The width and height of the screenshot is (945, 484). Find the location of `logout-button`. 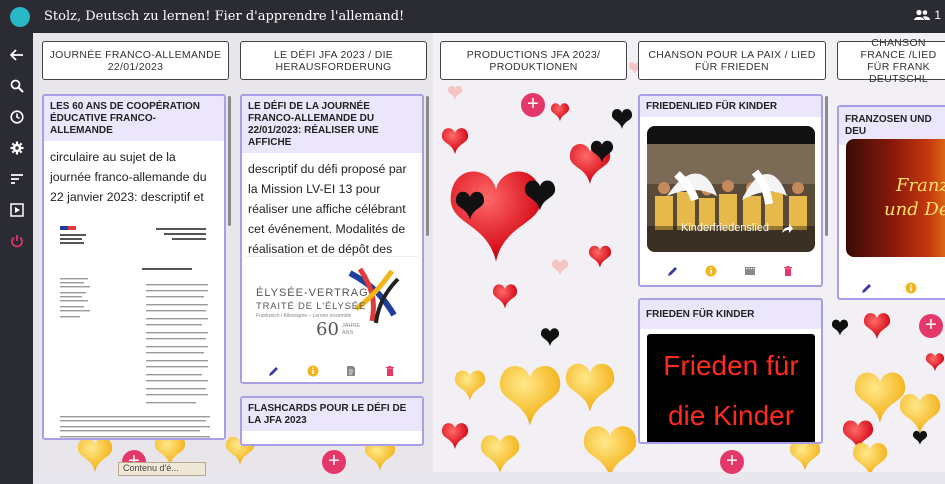

logout-button is located at coordinates (17, 241).